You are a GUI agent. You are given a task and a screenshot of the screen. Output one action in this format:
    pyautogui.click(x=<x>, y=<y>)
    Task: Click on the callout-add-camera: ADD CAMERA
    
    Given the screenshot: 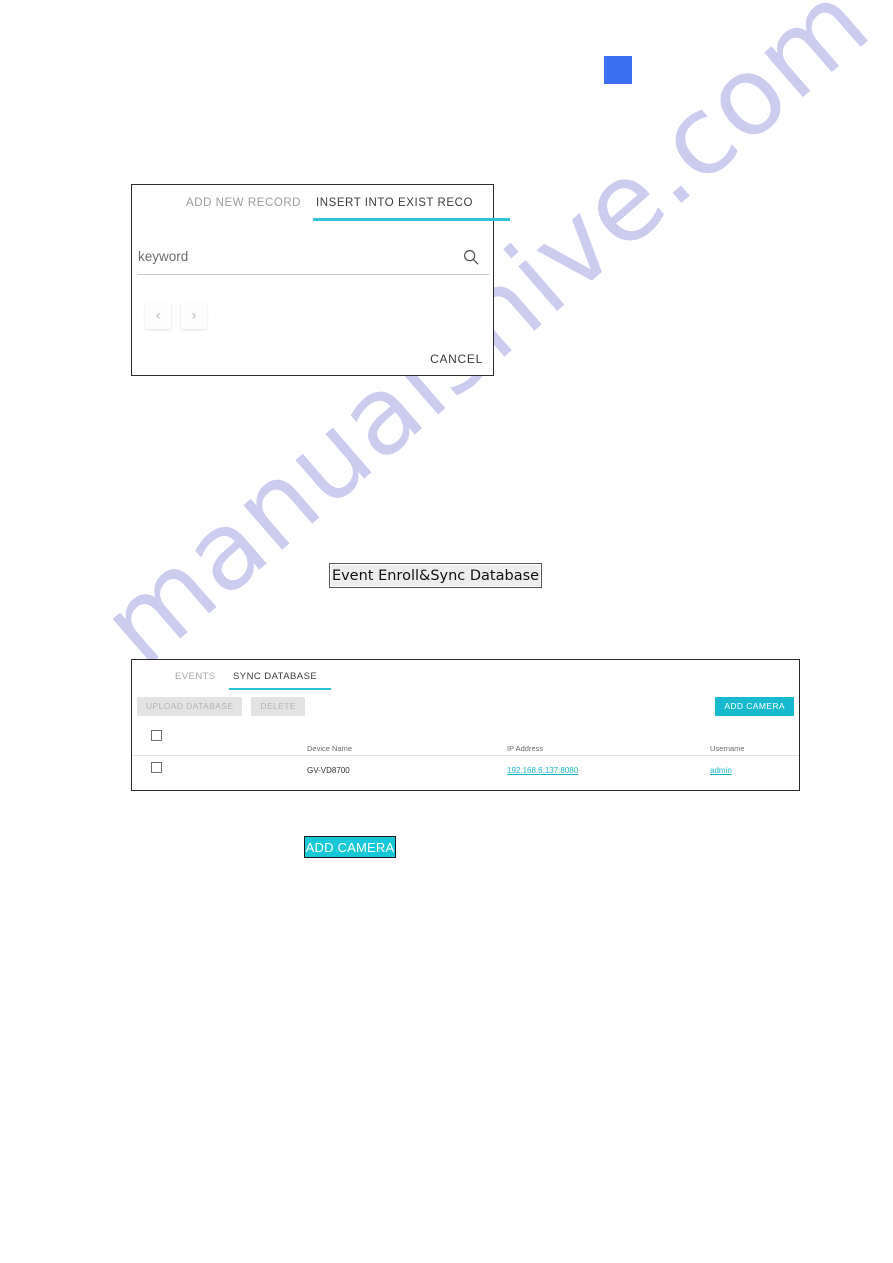 What is the action you would take?
    pyautogui.click(x=350, y=847)
    